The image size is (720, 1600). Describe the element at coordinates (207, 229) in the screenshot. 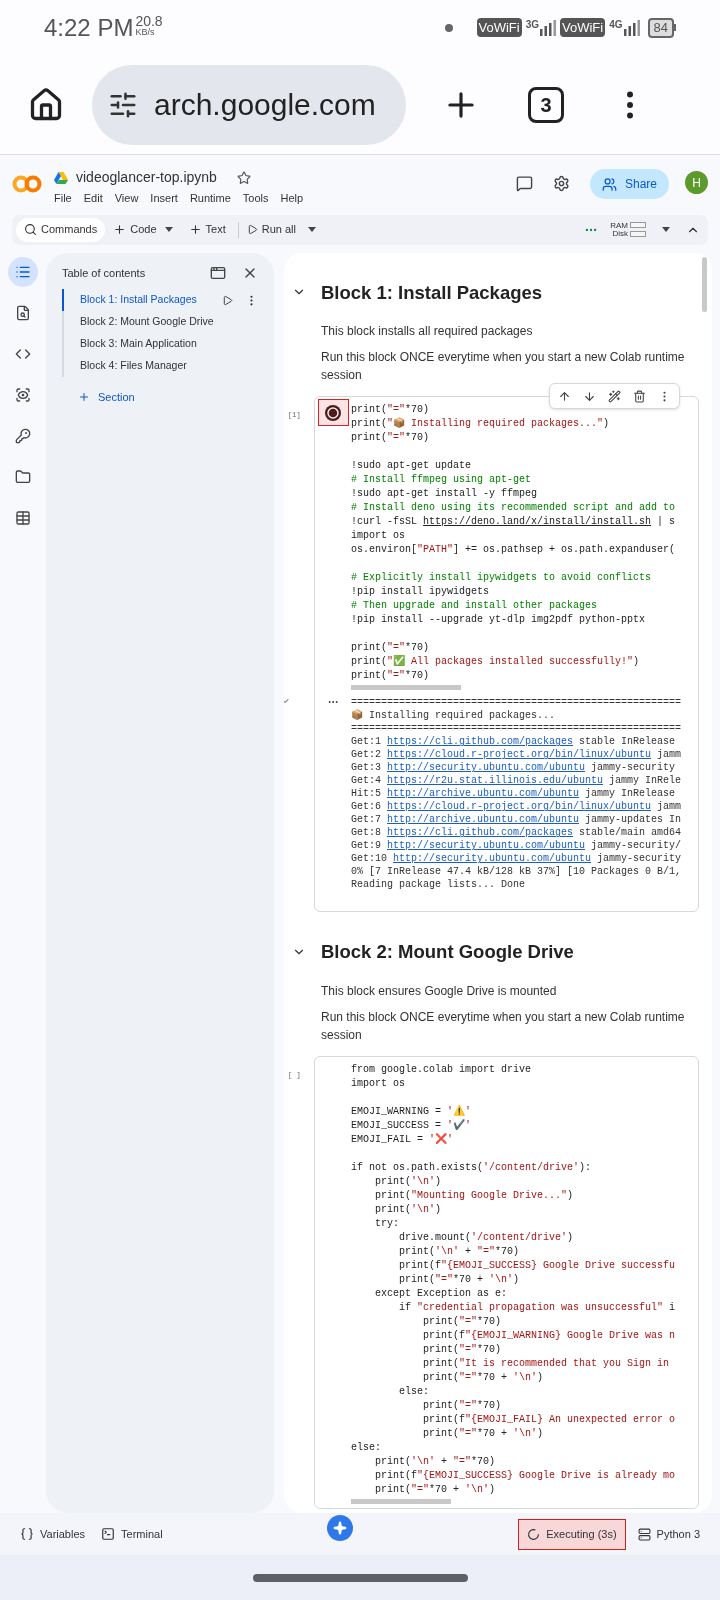

I see `add-text-button: Text` at that location.